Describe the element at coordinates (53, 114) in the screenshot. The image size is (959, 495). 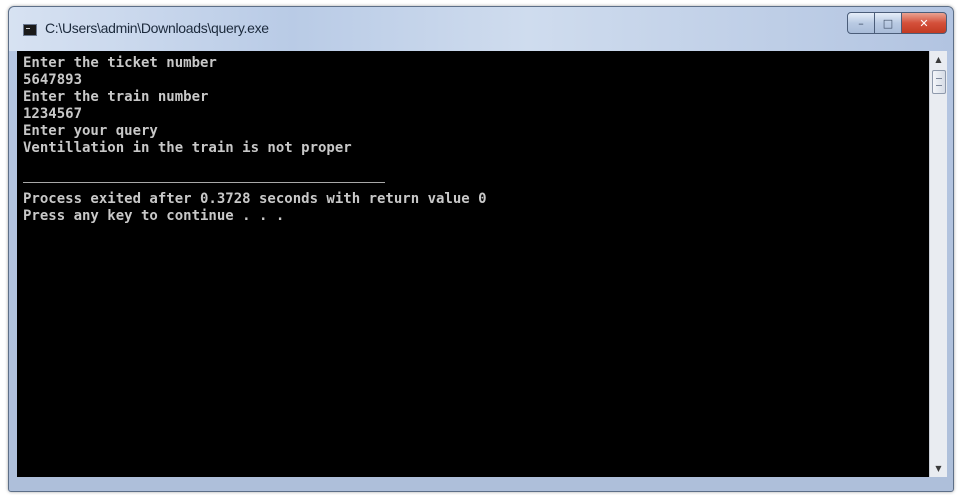
I see `console-line: 1234567` at that location.